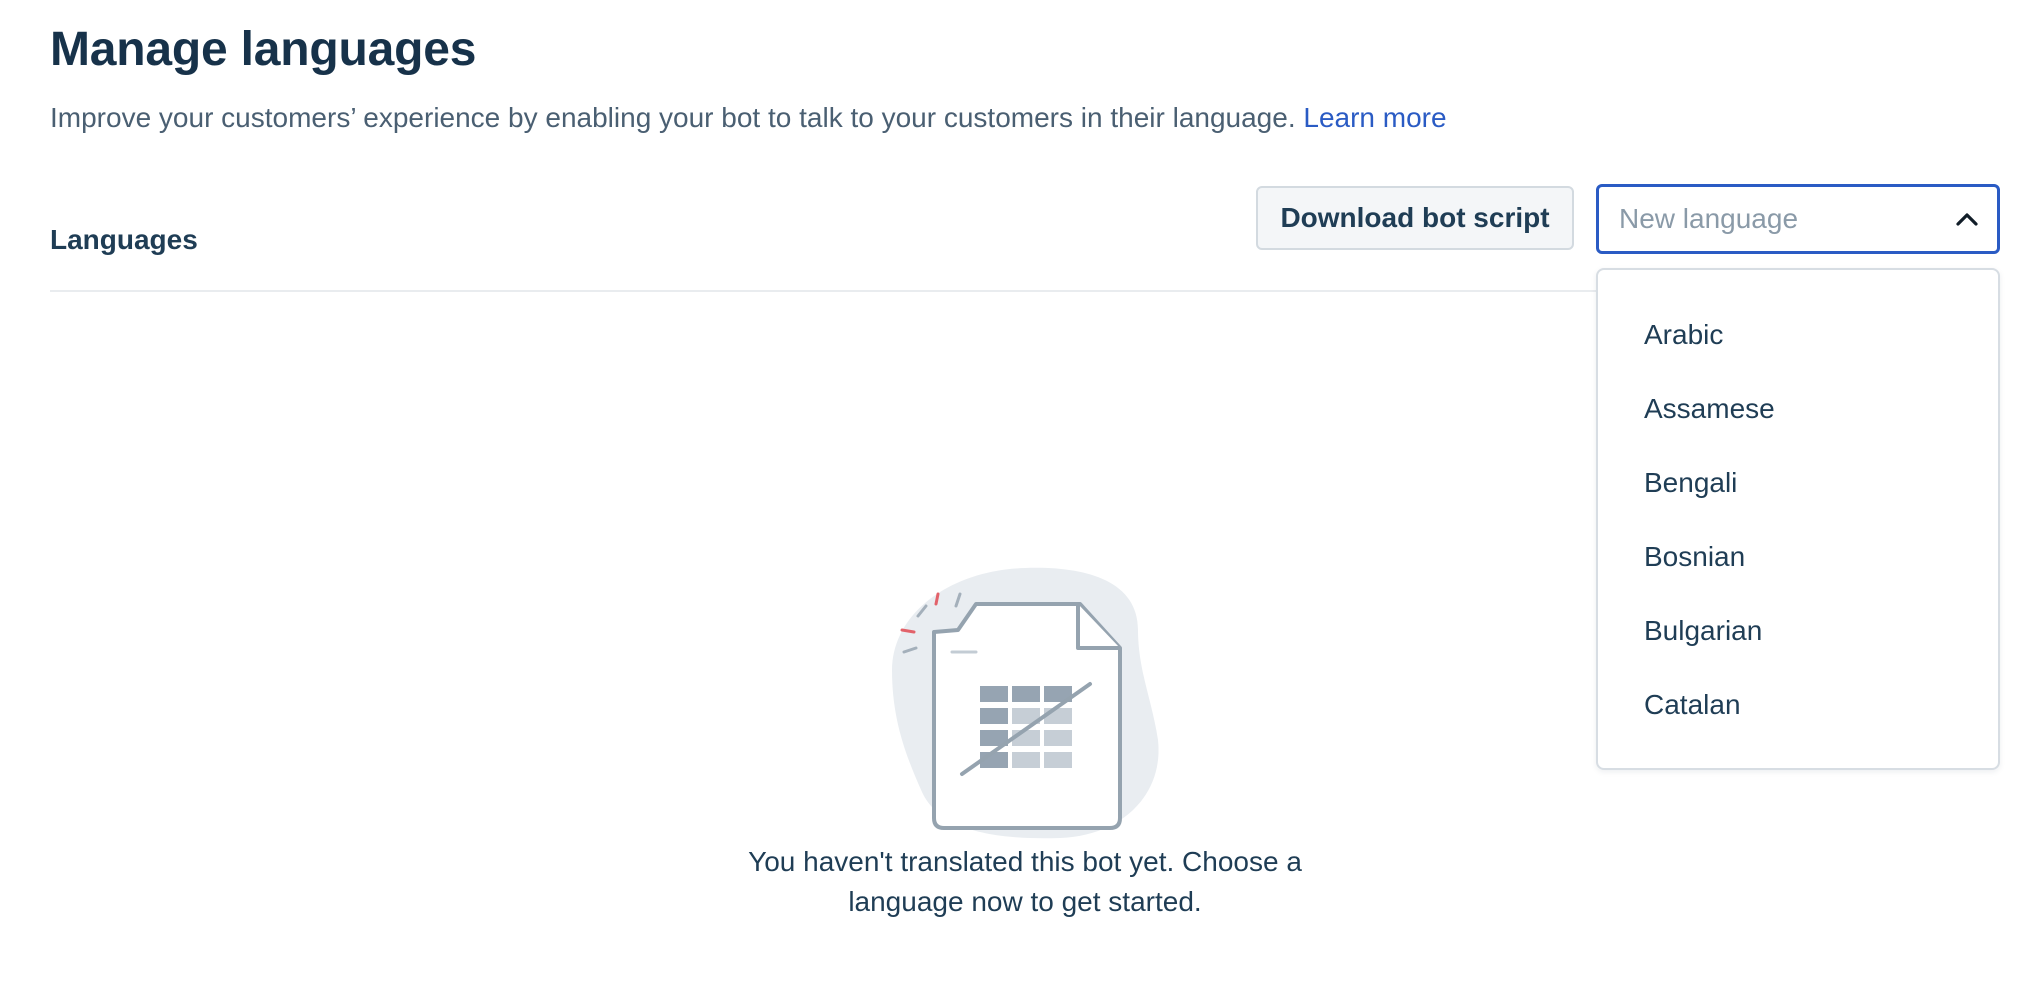 Image resolution: width=2042 pixels, height=982 pixels. Describe the element at coordinates (263, 49) in the screenshot. I see `page-title: Manage languages` at that location.